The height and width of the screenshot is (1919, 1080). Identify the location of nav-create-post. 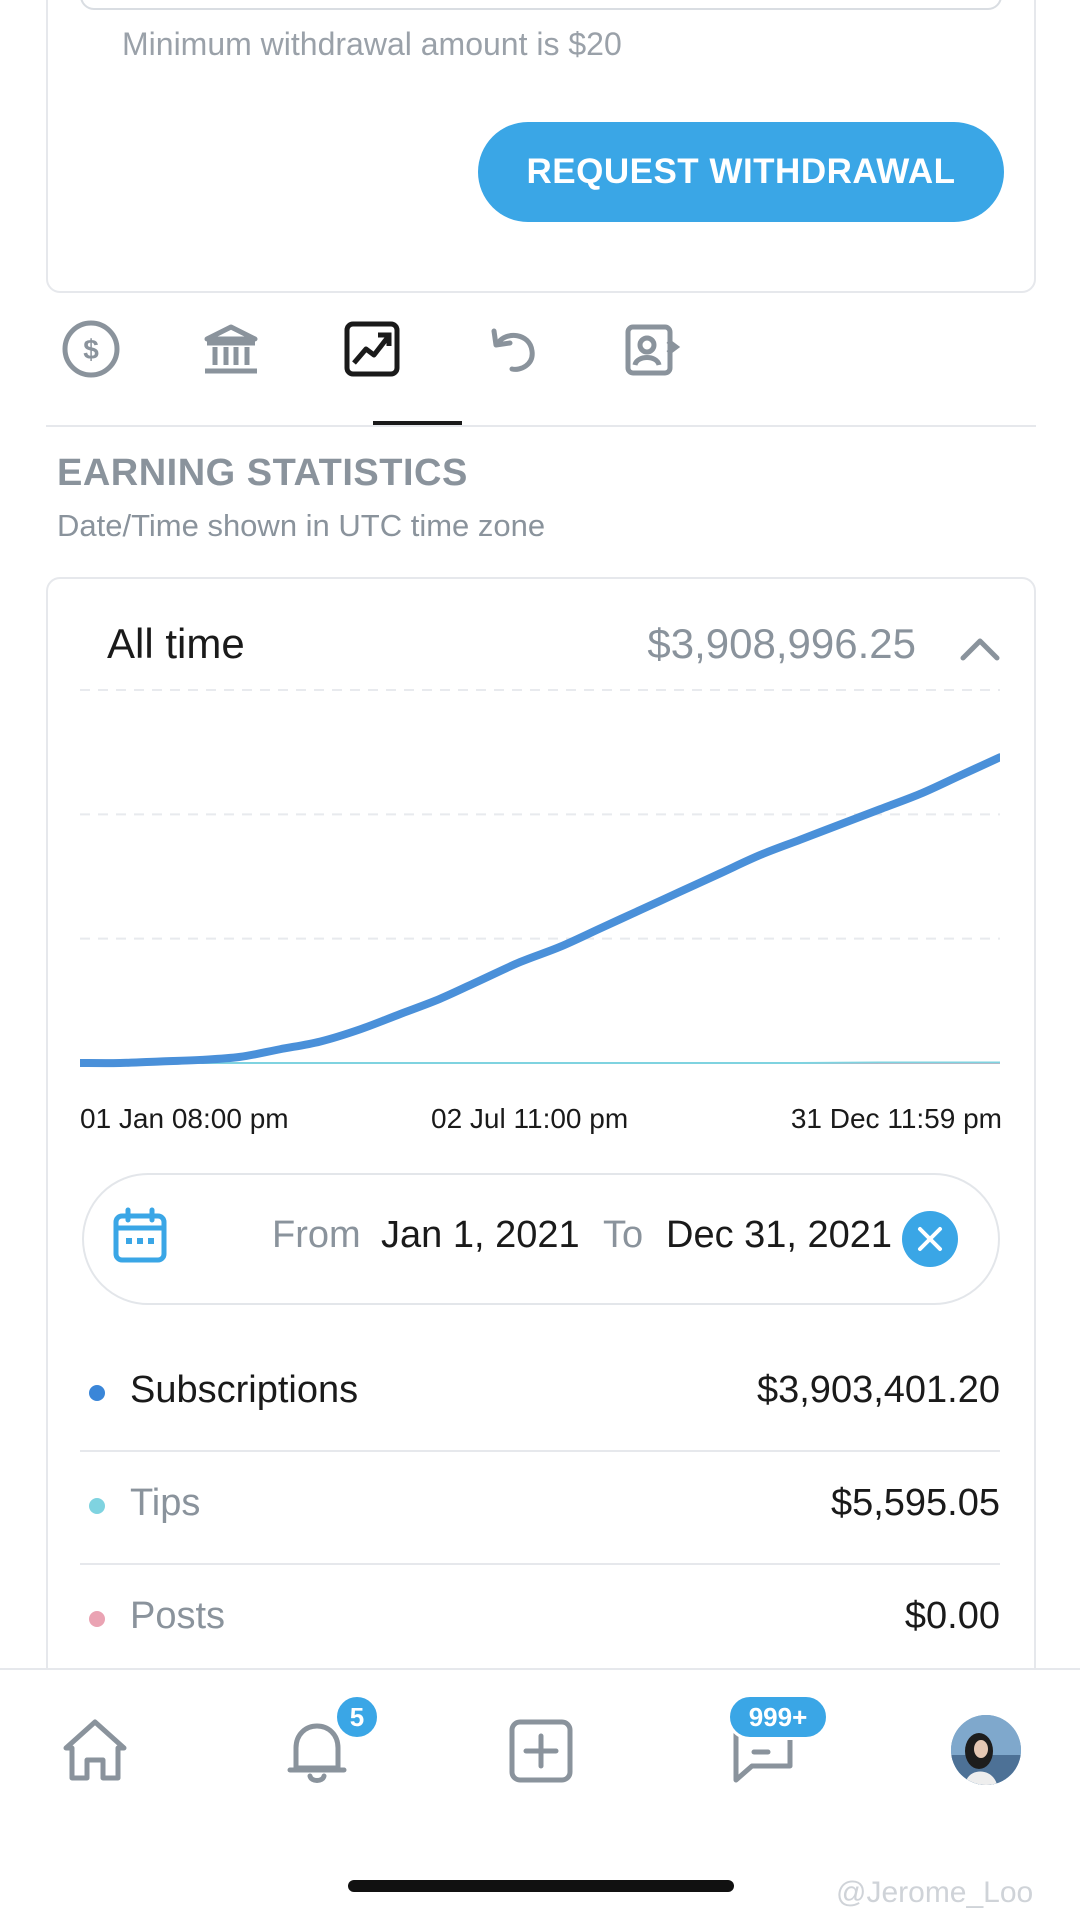
(541, 1751).